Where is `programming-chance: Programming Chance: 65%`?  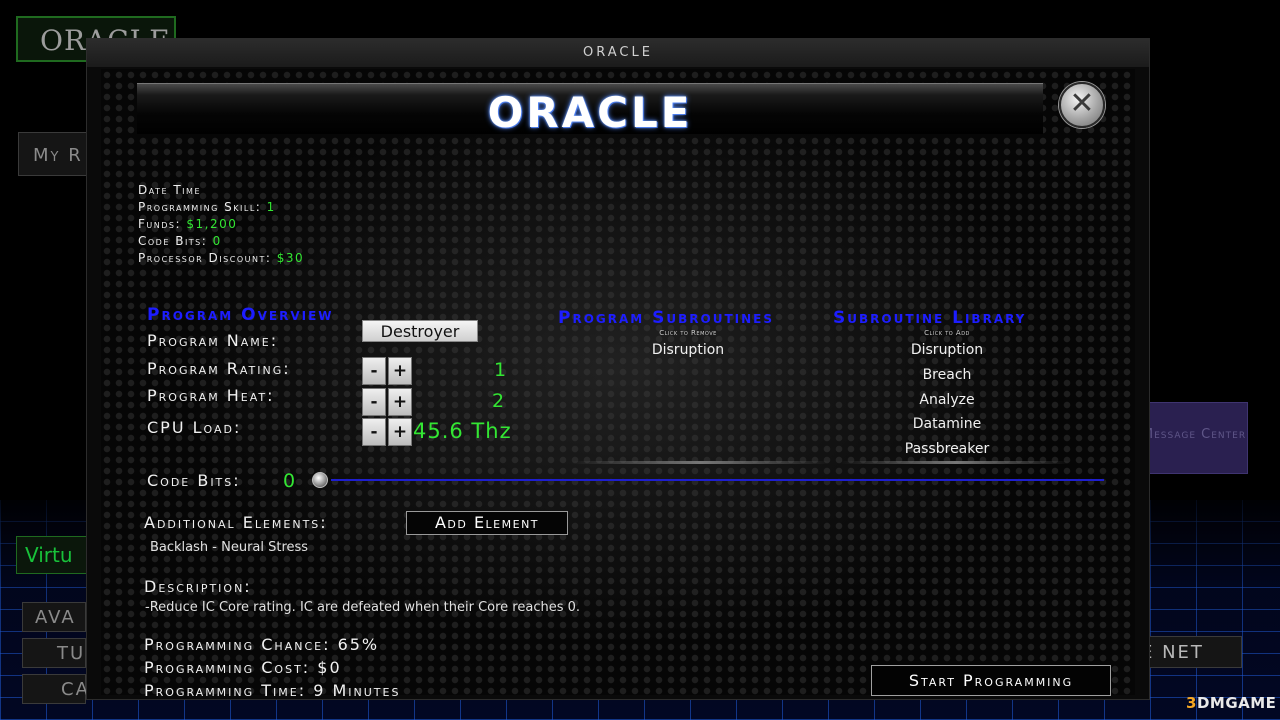
programming-chance: Programming Chance: 65% is located at coordinates (262, 644).